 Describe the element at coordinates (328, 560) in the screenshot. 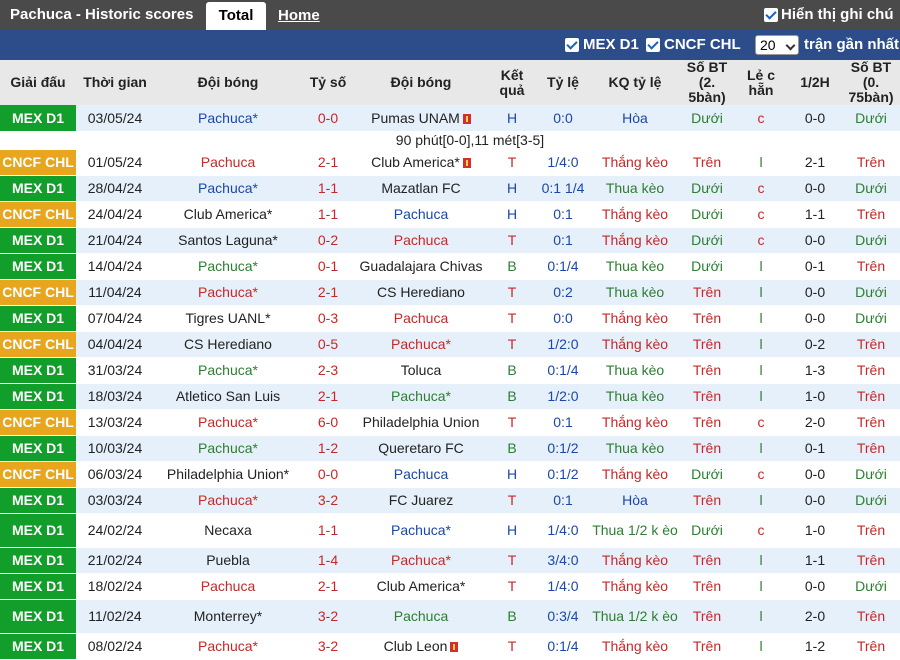

I see `match-score: 1-4` at that location.